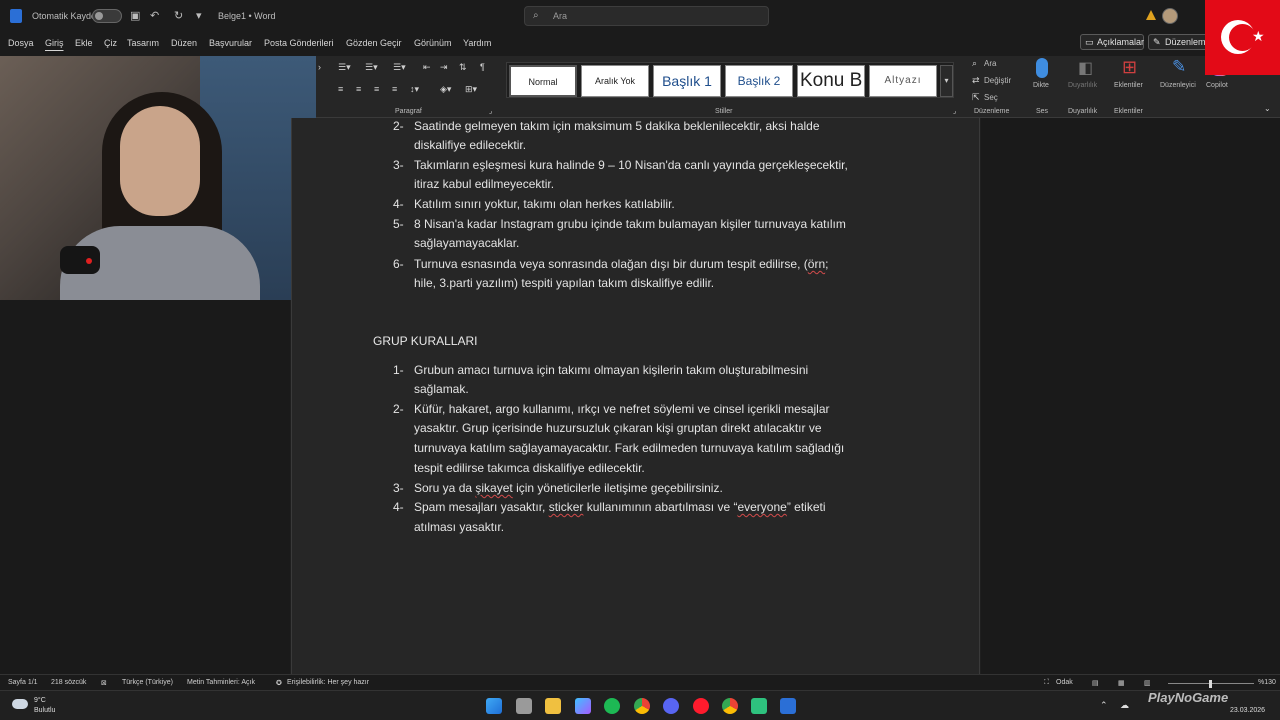 Image resolution: width=1280 pixels, height=720 pixels. I want to click on tab-view: Görünüm, so click(433, 43).